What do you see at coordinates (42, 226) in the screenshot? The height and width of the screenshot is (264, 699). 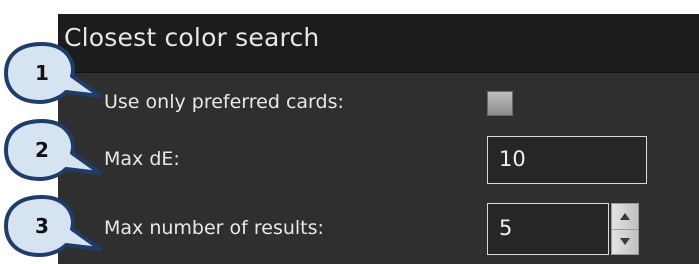 I see `callout-number: 3` at bounding box center [42, 226].